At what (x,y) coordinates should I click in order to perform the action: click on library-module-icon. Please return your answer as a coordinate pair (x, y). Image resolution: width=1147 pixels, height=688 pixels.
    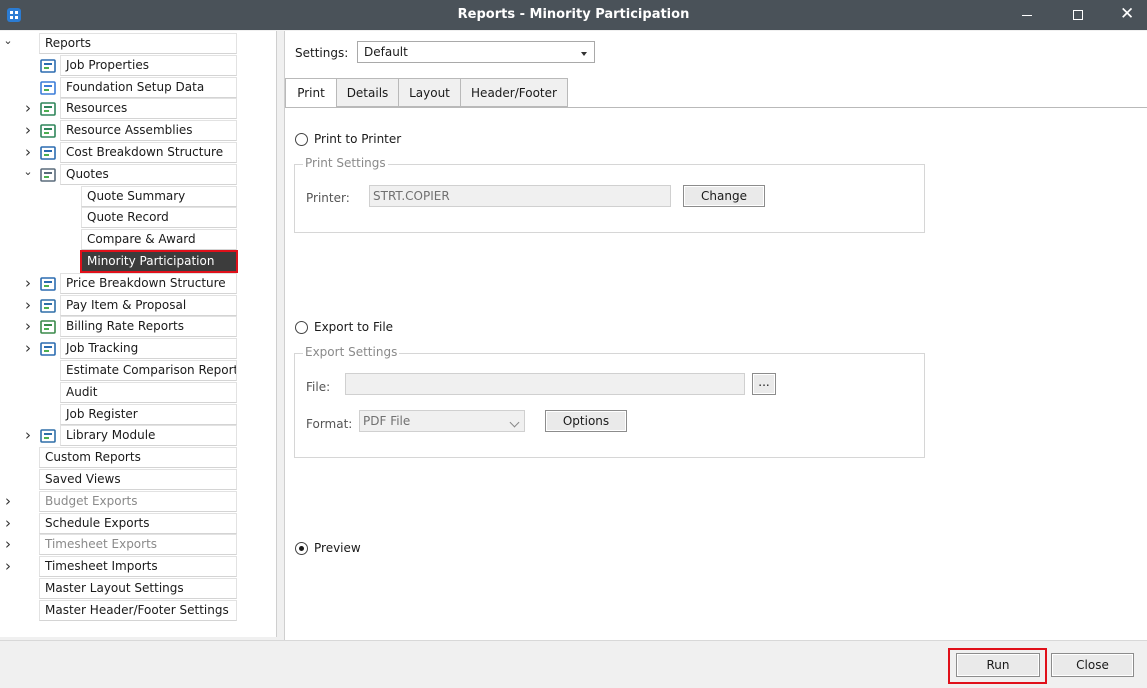
    Looking at the image, I should click on (48, 436).